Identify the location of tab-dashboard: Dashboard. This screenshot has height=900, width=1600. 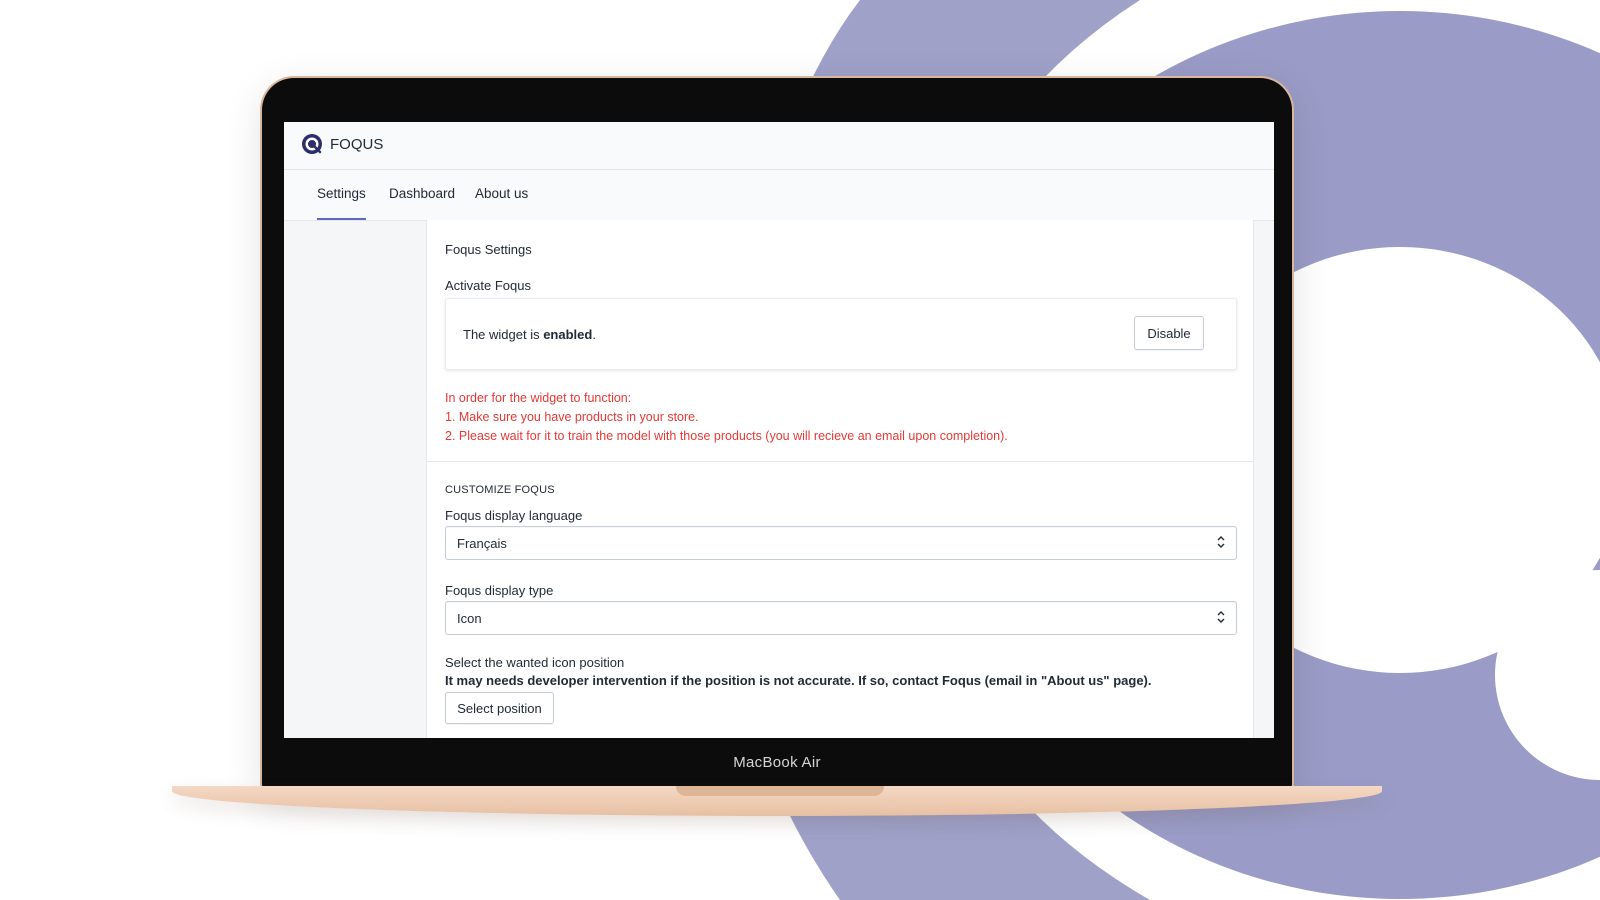
(422, 194).